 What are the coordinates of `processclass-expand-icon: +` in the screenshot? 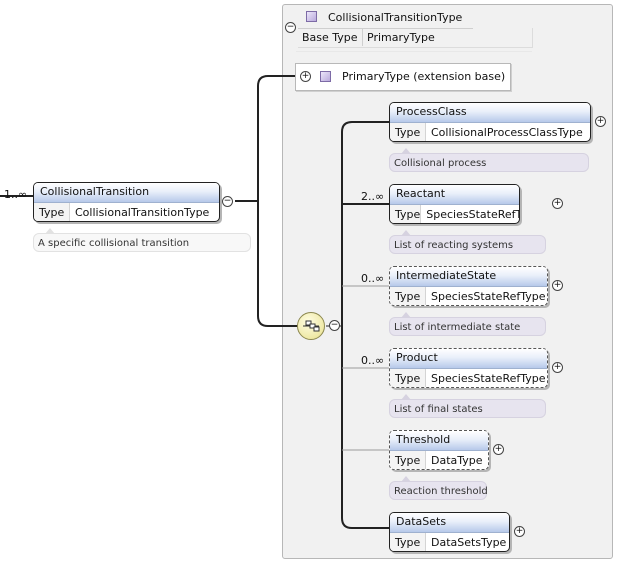 It's located at (600, 121).